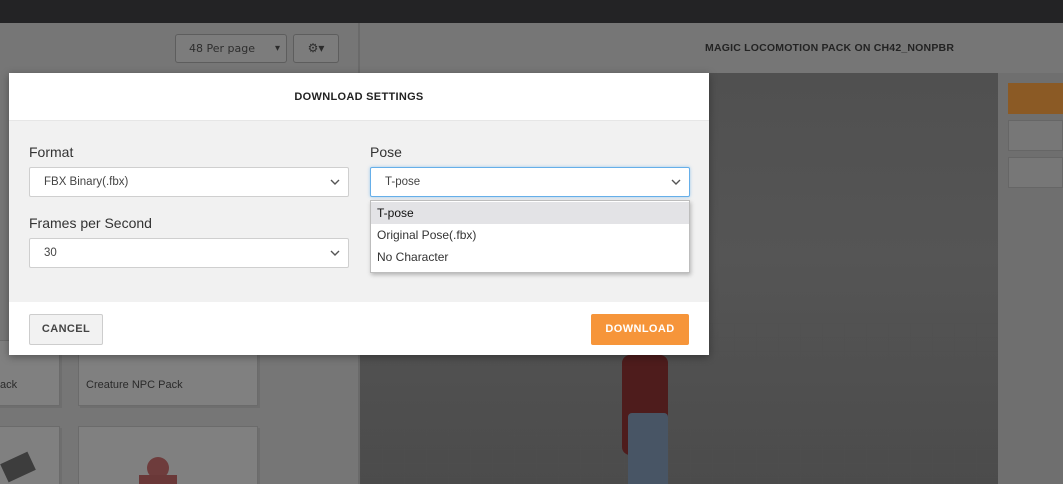 This screenshot has height=484, width=1063. Describe the element at coordinates (134, 385) in the screenshot. I see `card-label: Creature NPC Pack` at that location.